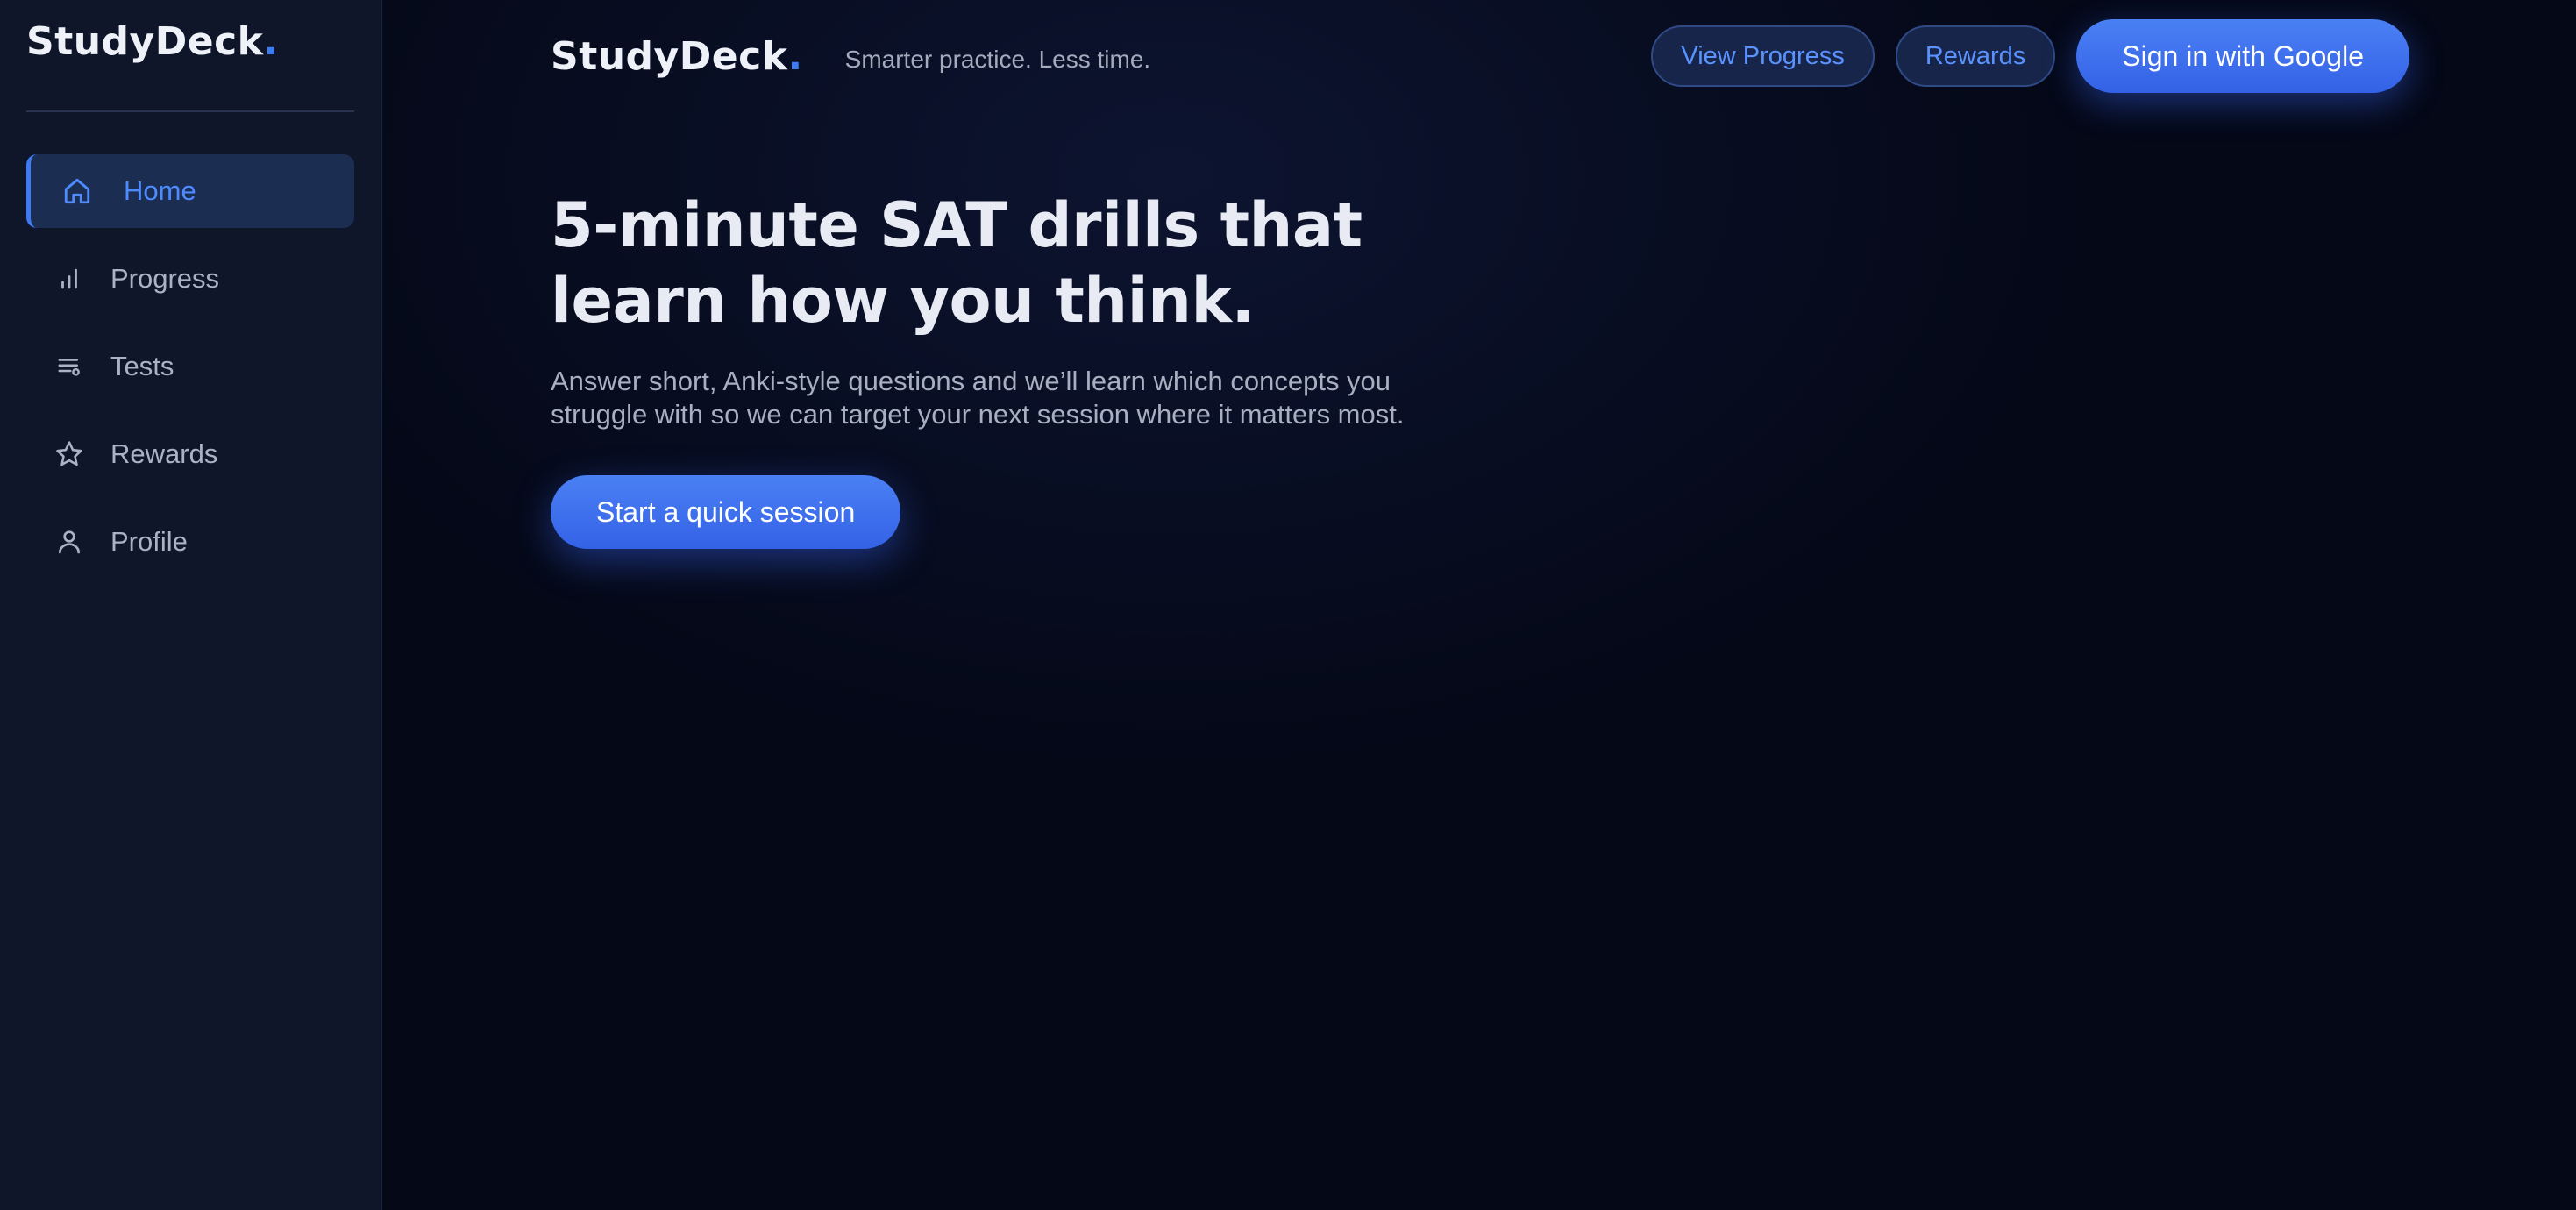  Describe the element at coordinates (669, 56) in the screenshot. I see `header-brand-text: StudyDeck` at that location.